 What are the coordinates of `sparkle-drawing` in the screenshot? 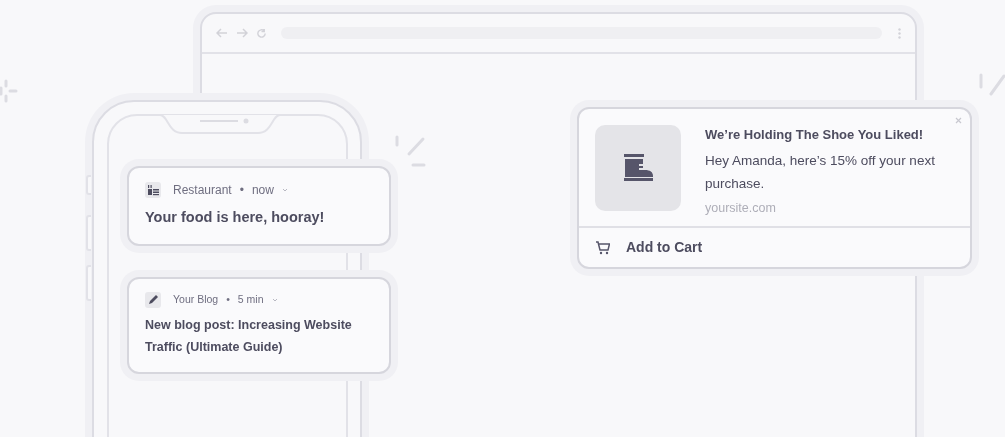 It's located at (411, 151).